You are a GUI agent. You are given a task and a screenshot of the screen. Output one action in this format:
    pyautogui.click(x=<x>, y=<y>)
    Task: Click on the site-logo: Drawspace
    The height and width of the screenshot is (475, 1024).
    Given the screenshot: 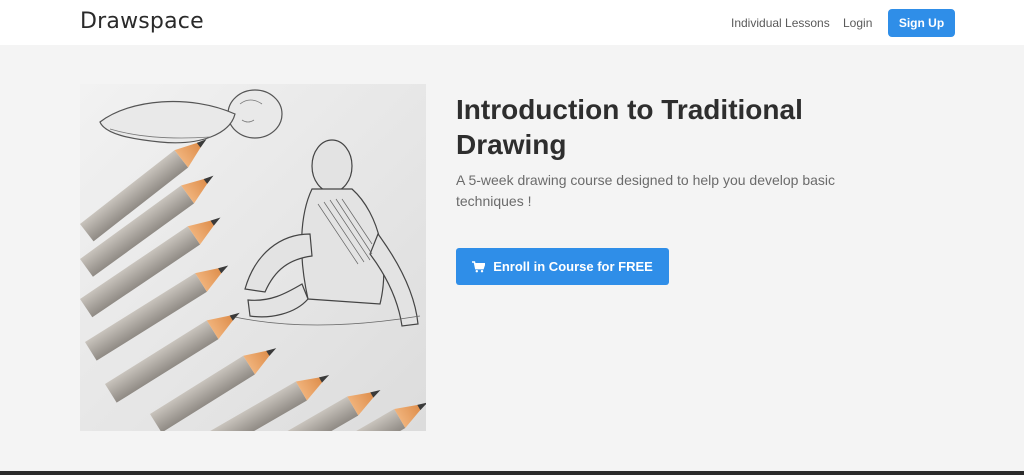 What is the action you would take?
    pyautogui.click(x=142, y=21)
    